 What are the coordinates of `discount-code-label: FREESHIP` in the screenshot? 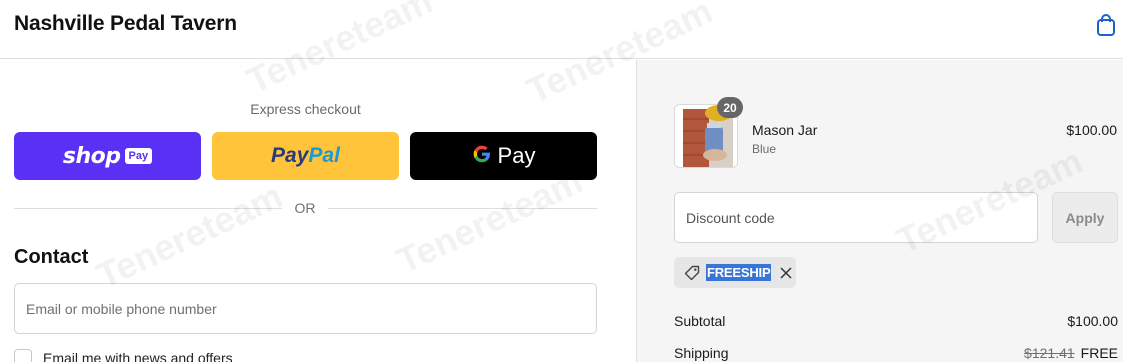 It's located at (739, 272).